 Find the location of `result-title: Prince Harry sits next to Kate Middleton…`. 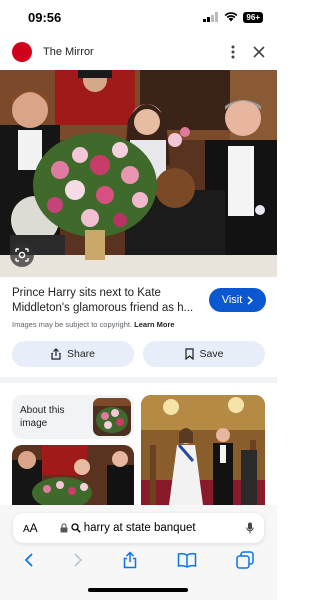

result-title: Prince Harry sits next to Kate Middleton… is located at coordinates (108, 301).